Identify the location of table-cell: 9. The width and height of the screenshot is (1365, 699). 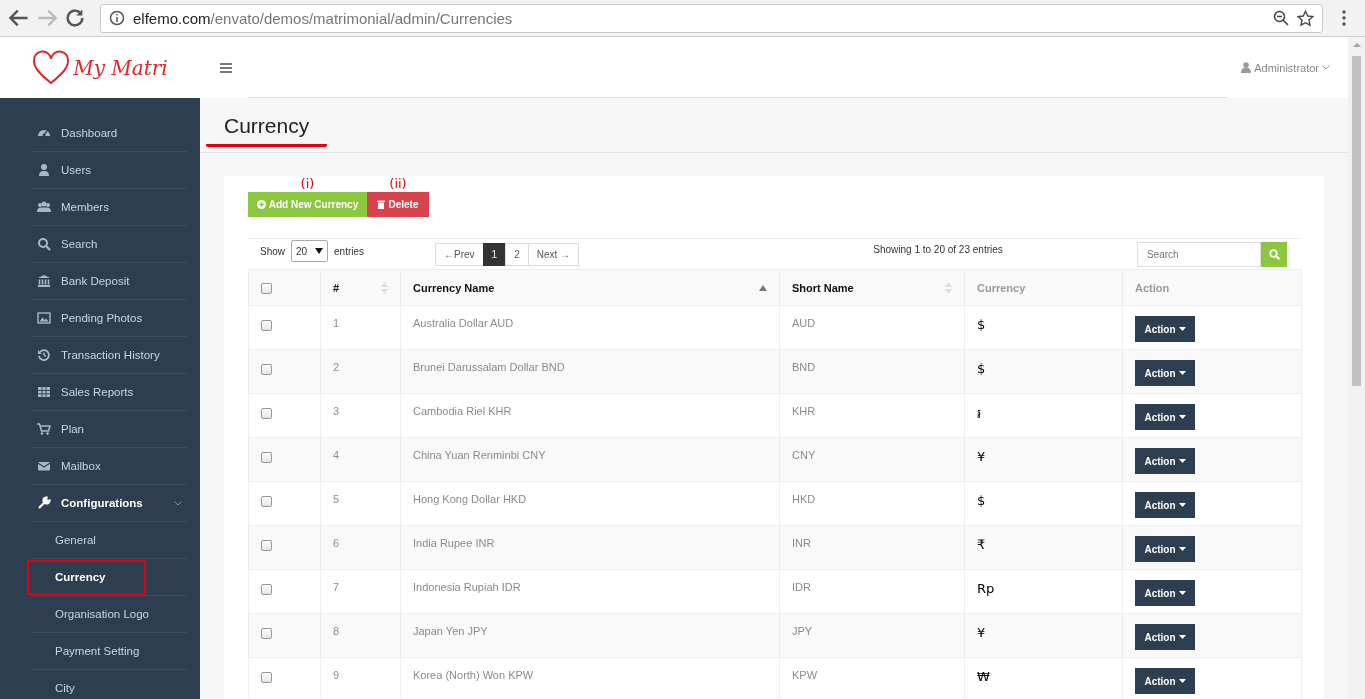
(336, 675).